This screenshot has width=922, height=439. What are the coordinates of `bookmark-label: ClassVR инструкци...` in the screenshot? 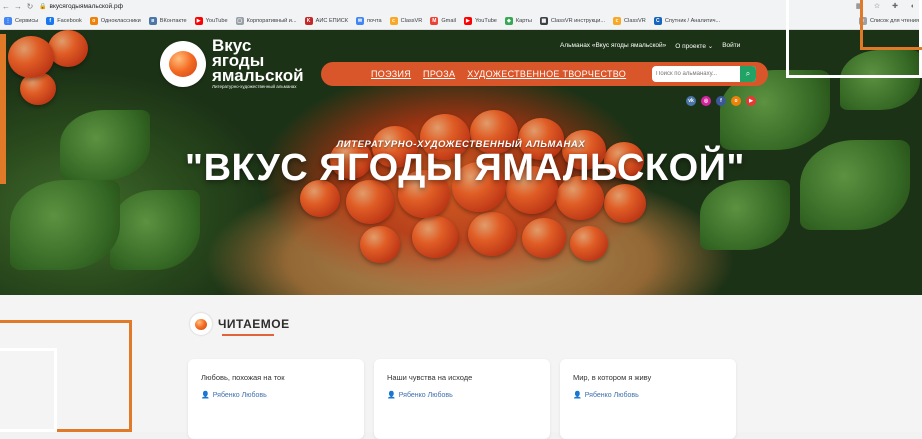 It's located at (578, 21).